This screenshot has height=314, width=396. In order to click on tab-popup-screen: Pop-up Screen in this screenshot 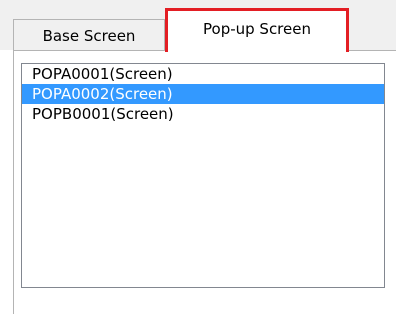, I will do `click(257, 30)`.